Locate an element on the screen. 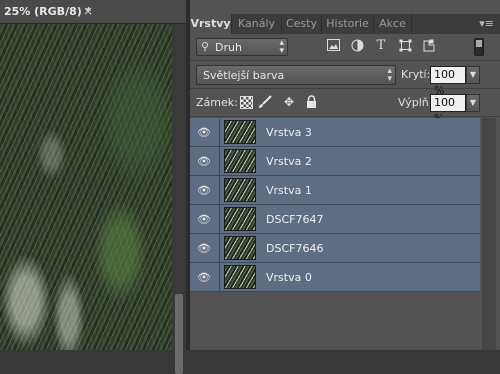 The width and height of the screenshot is (500, 374). filter-toggle-switch is located at coordinates (479, 47).